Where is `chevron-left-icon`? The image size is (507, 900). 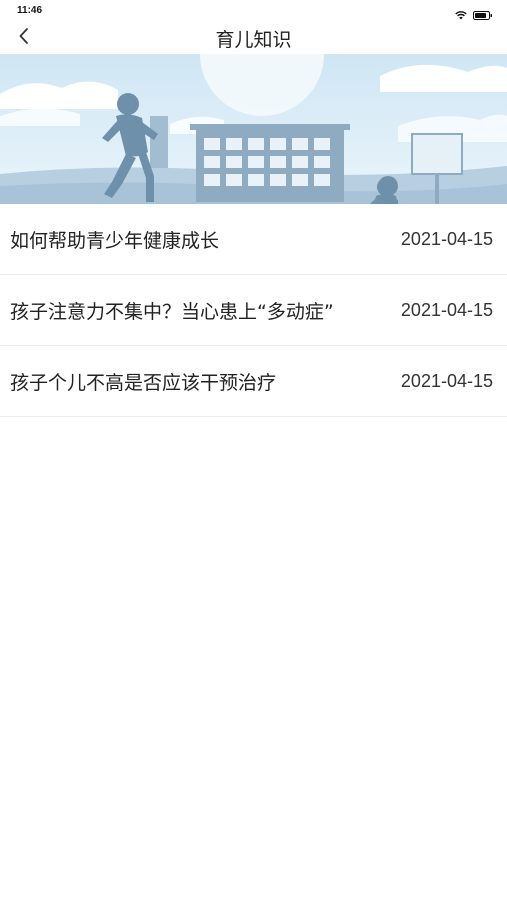
chevron-left-icon is located at coordinates (24, 38).